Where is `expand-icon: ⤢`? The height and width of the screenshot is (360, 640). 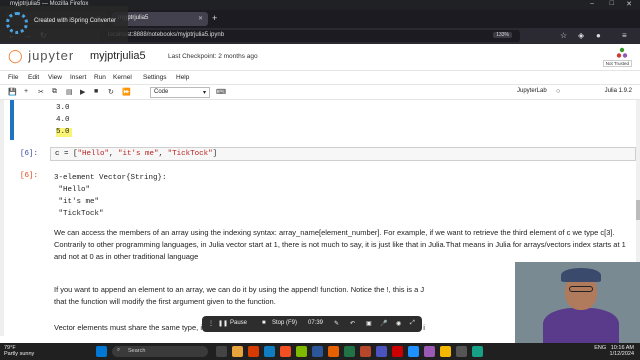 expand-icon: ⤢ is located at coordinates (412, 323).